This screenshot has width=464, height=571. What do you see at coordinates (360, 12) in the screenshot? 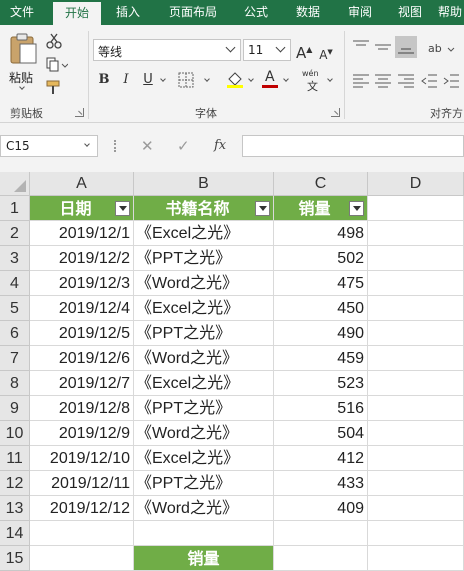
I see `tab-review: 审阅` at bounding box center [360, 12].